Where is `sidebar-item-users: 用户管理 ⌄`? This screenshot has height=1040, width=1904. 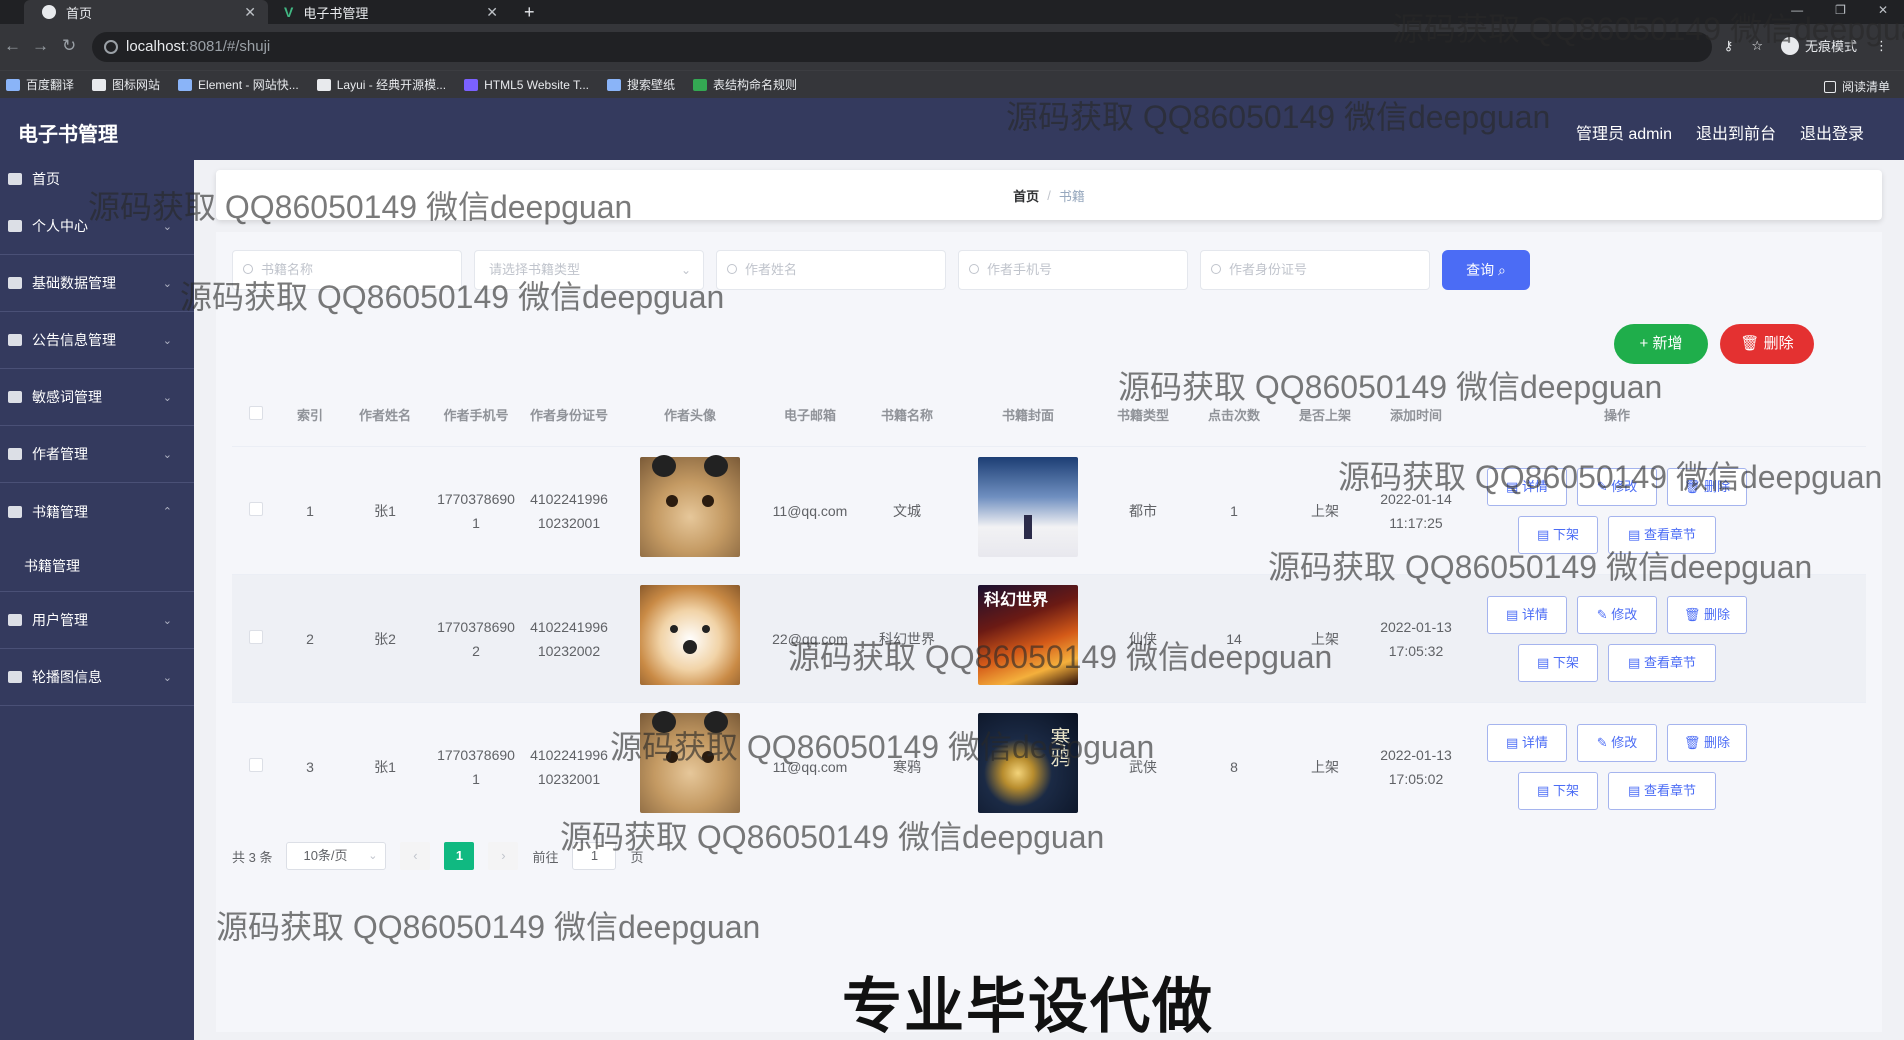 sidebar-item-users: 用户管理 ⌄ is located at coordinates (97, 620).